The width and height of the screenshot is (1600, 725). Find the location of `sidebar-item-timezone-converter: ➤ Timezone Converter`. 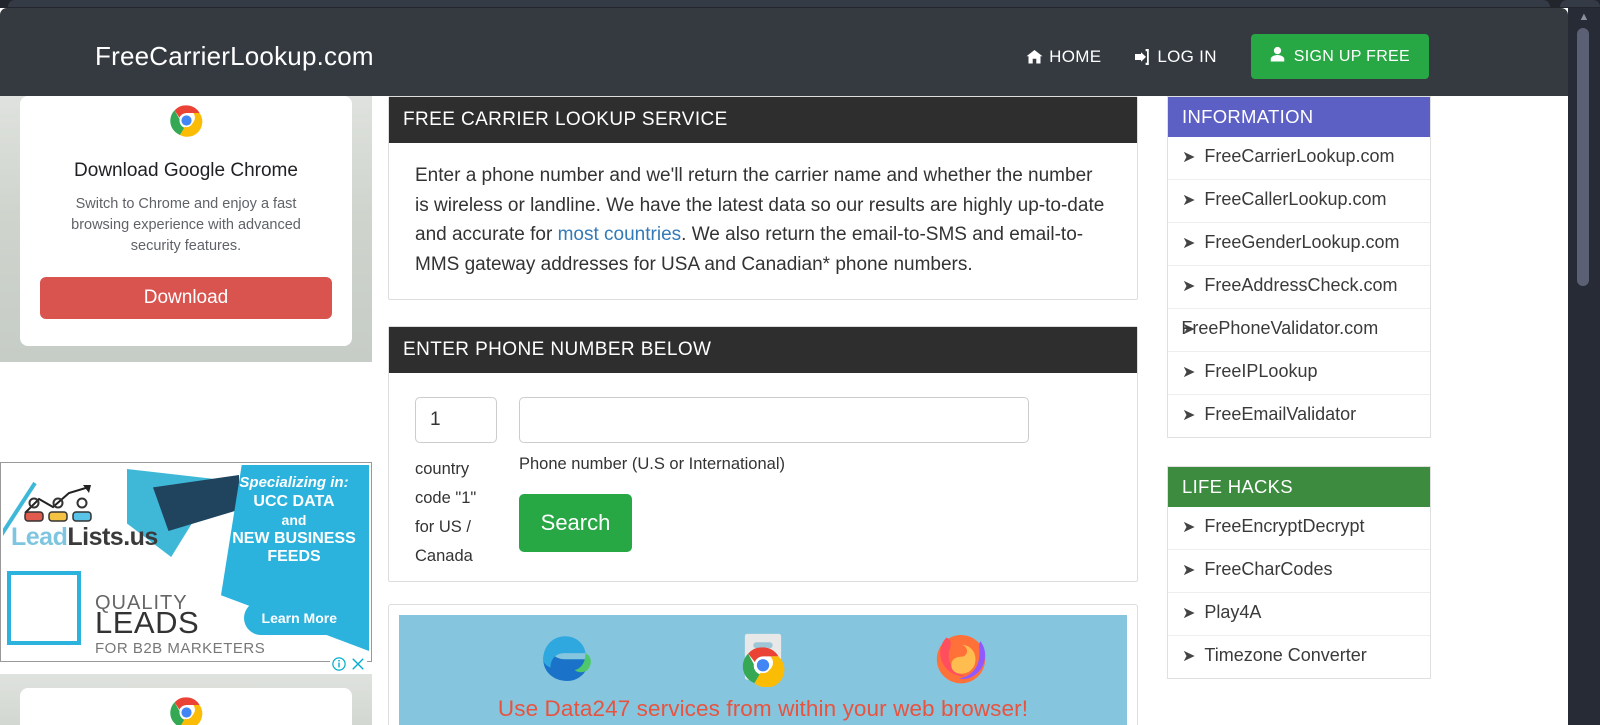

sidebar-item-timezone-converter: ➤ Timezone Converter is located at coordinates (1299, 656).